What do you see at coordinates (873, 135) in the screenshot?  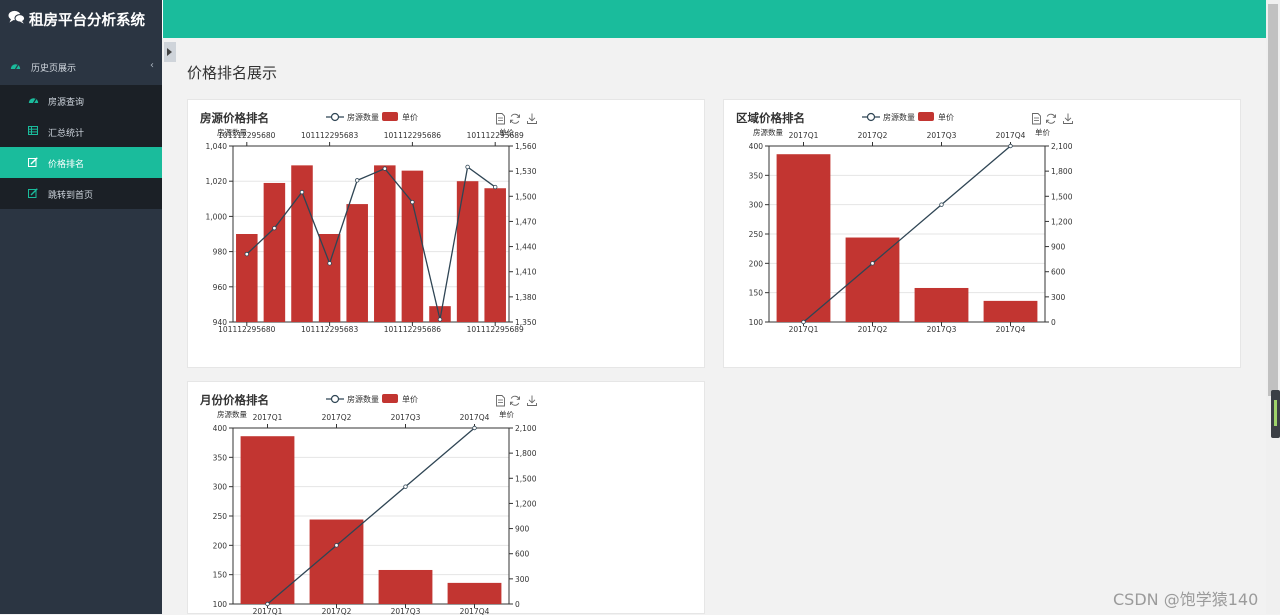 I see `x-top-tick-label: 2017Q2` at bounding box center [873, 135].